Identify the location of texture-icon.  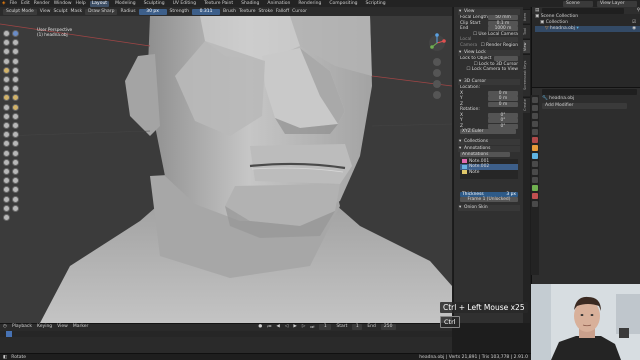
(535, 204).